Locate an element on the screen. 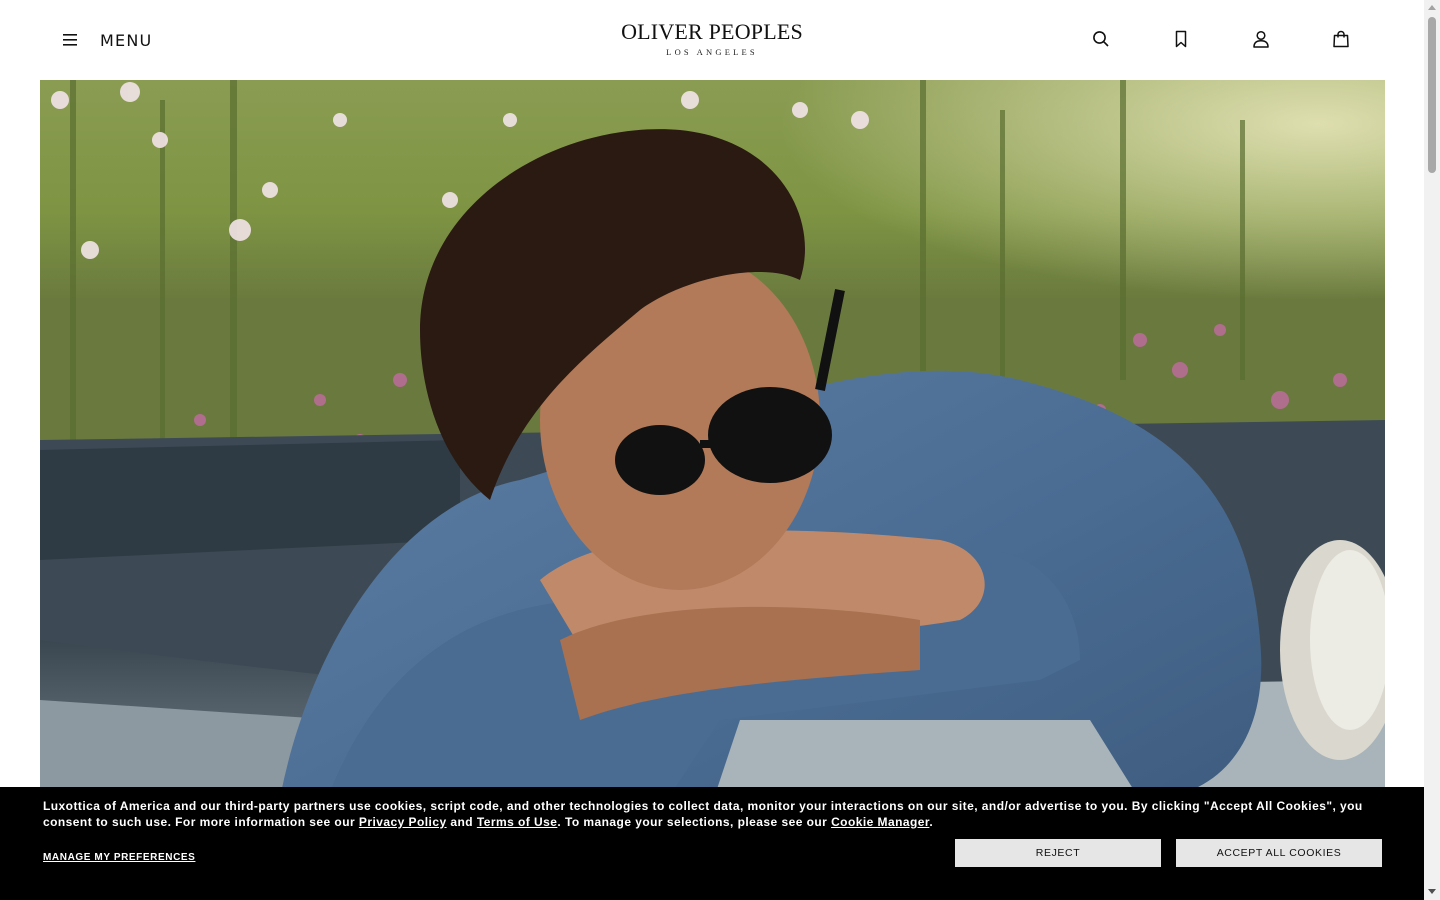  site-header: MENU OLIVER PEOPLES LOS ANGELES is located at coordinates (712, 40).